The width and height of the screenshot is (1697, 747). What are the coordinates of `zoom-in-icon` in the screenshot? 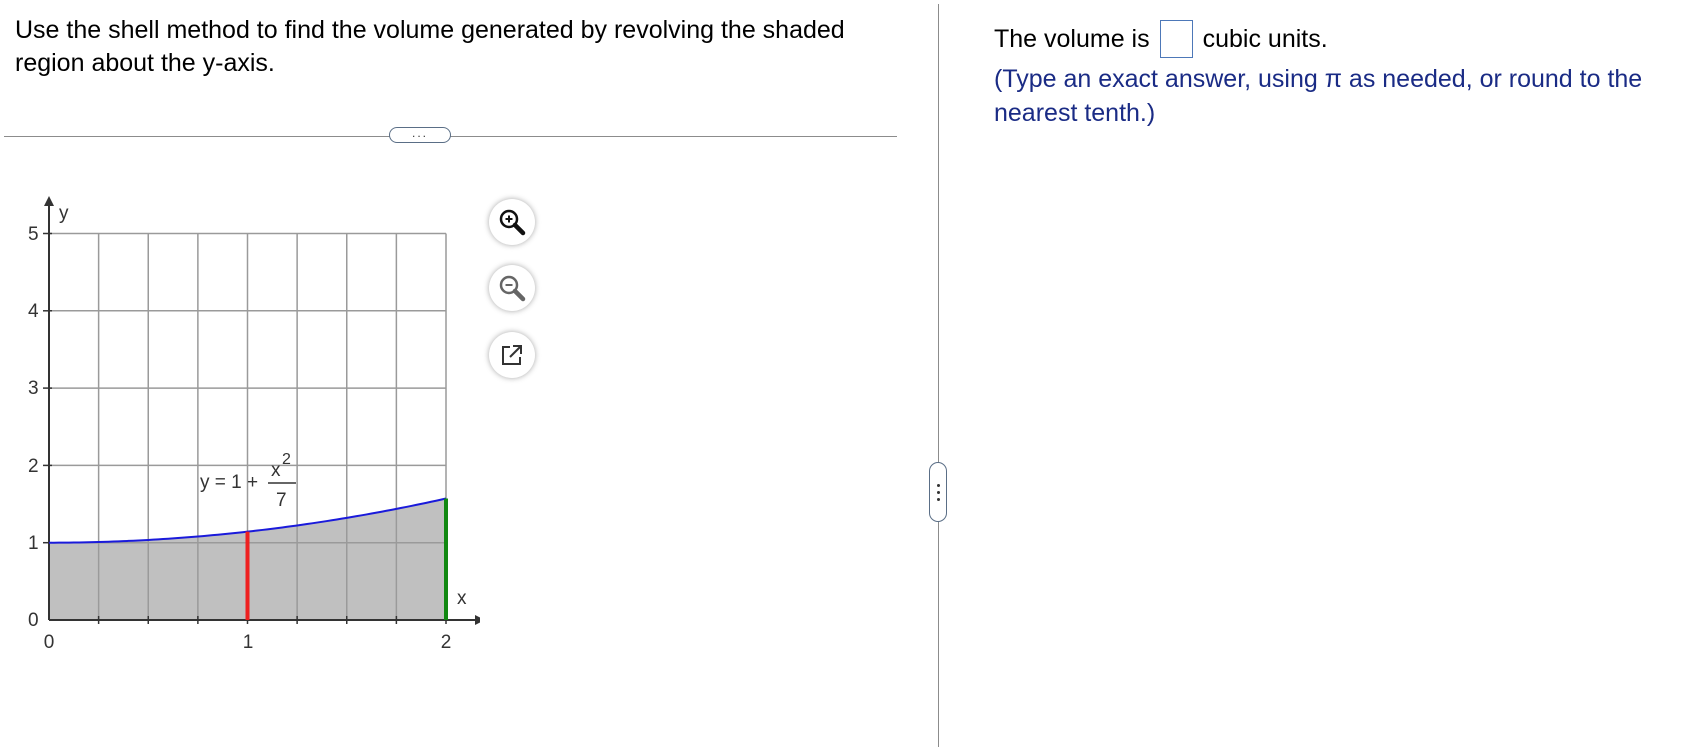 It's located at (512, 222).